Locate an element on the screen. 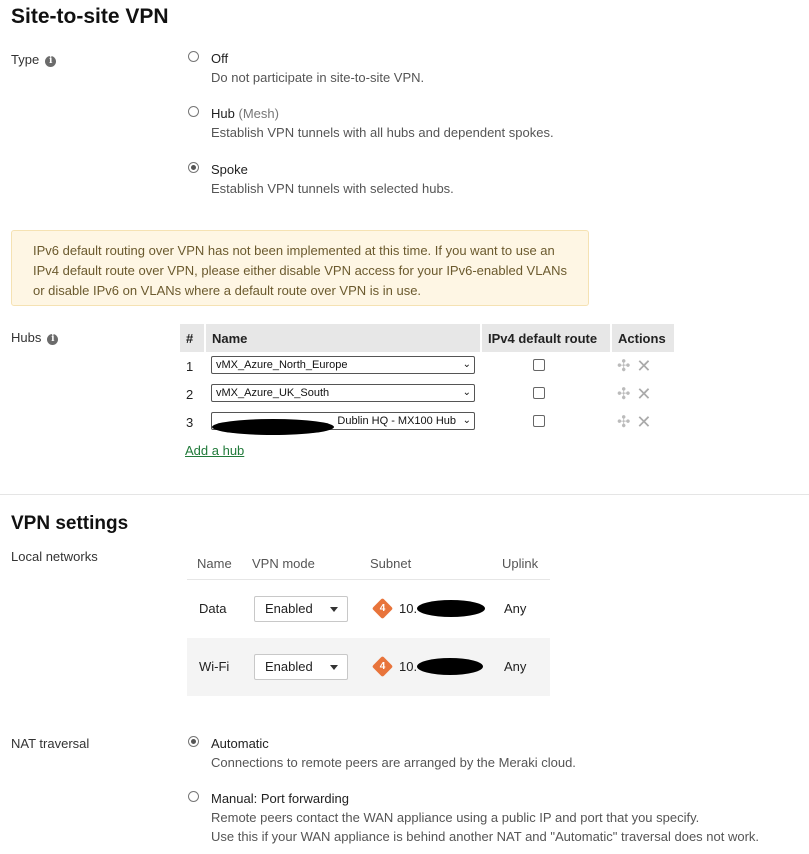  type-label-text: Type is located at coordinates (25, 59).